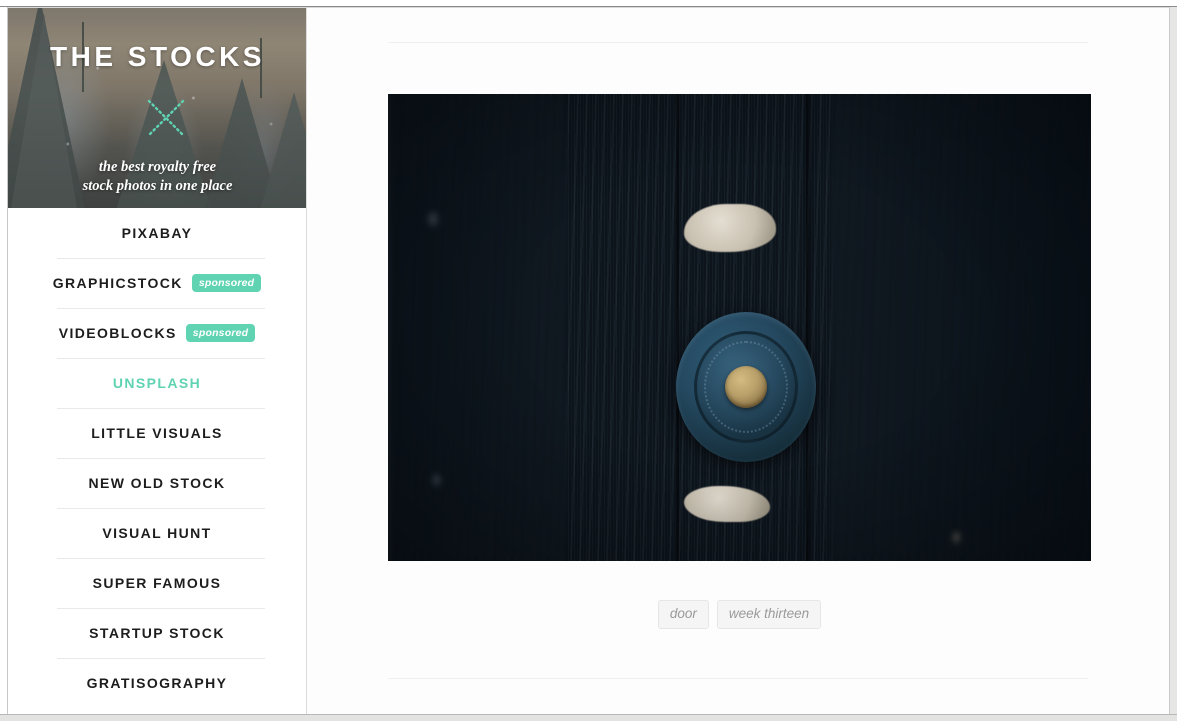 This screenshot has height=721, width=1177. I want to click on window-chrome-right, so click(1173, 364).